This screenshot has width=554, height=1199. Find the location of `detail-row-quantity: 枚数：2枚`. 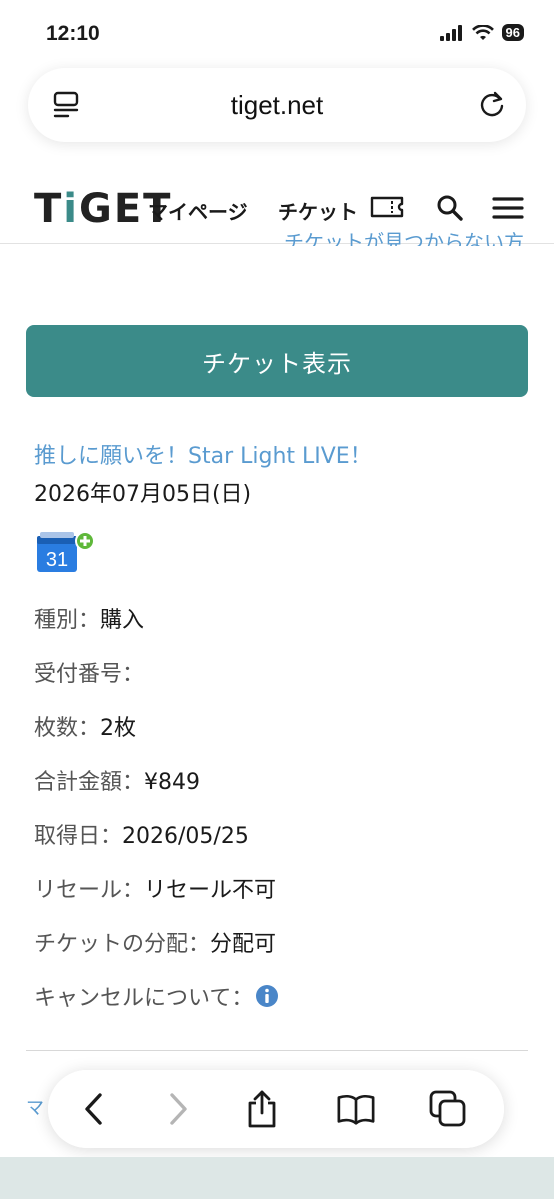

detail-row-quantity: 枚数：2枚 is located at coordinates (85, 726).